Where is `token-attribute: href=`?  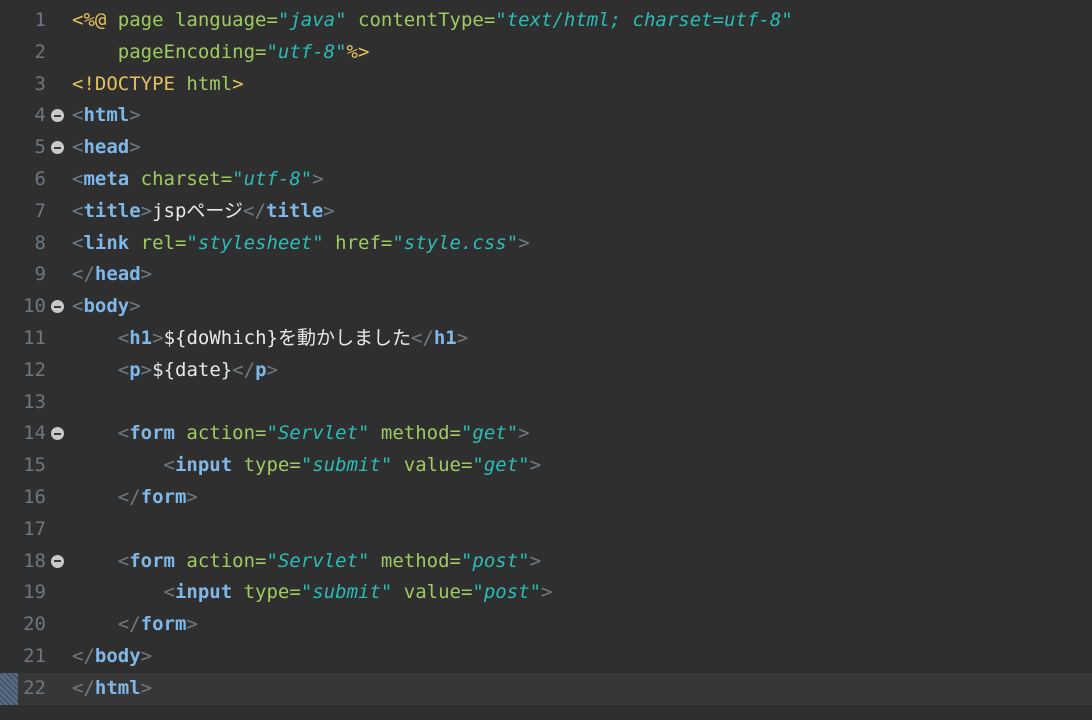
token-attribute: href= is located at coordinates (358, 242).